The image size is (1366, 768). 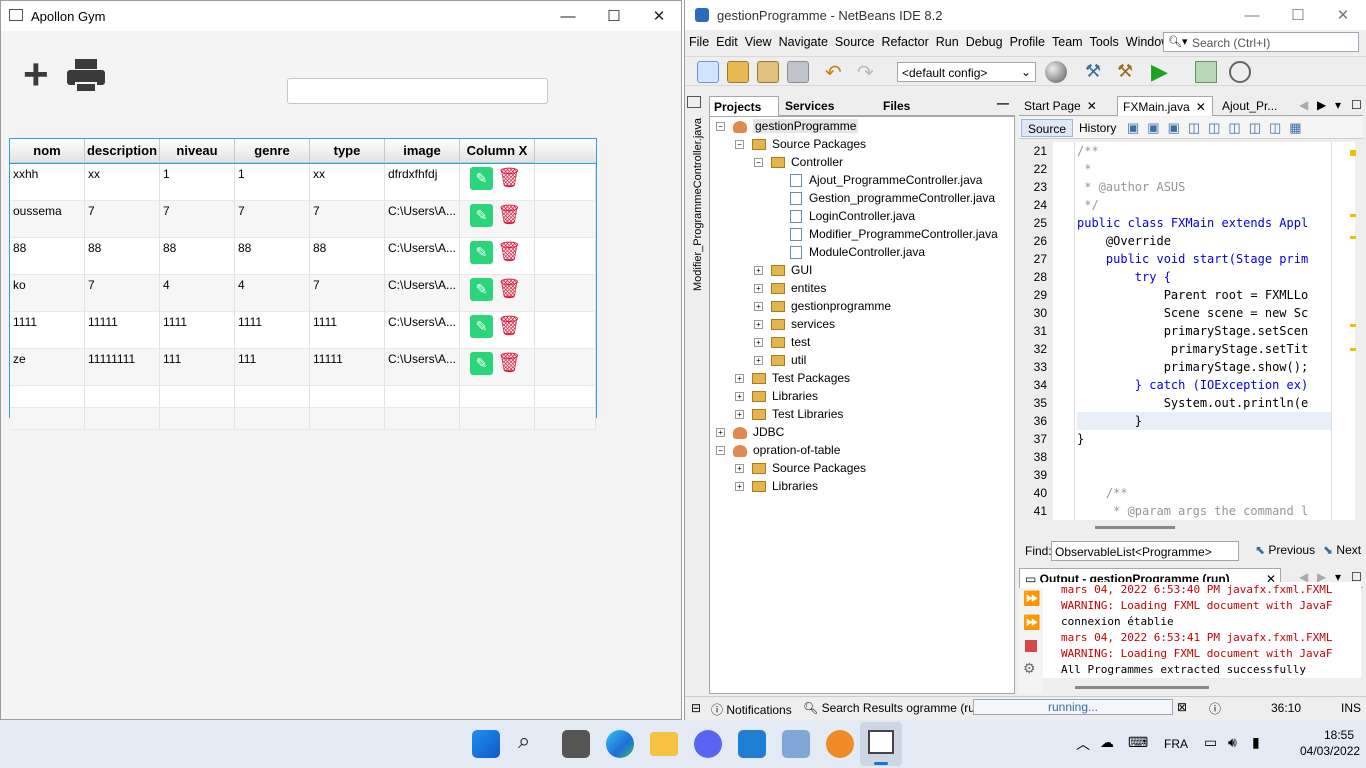 What do you see at coordinates (1104, 42) in the screenshot?
I see `menu-item-tools: Tools` at bounding box center [1104, 42].